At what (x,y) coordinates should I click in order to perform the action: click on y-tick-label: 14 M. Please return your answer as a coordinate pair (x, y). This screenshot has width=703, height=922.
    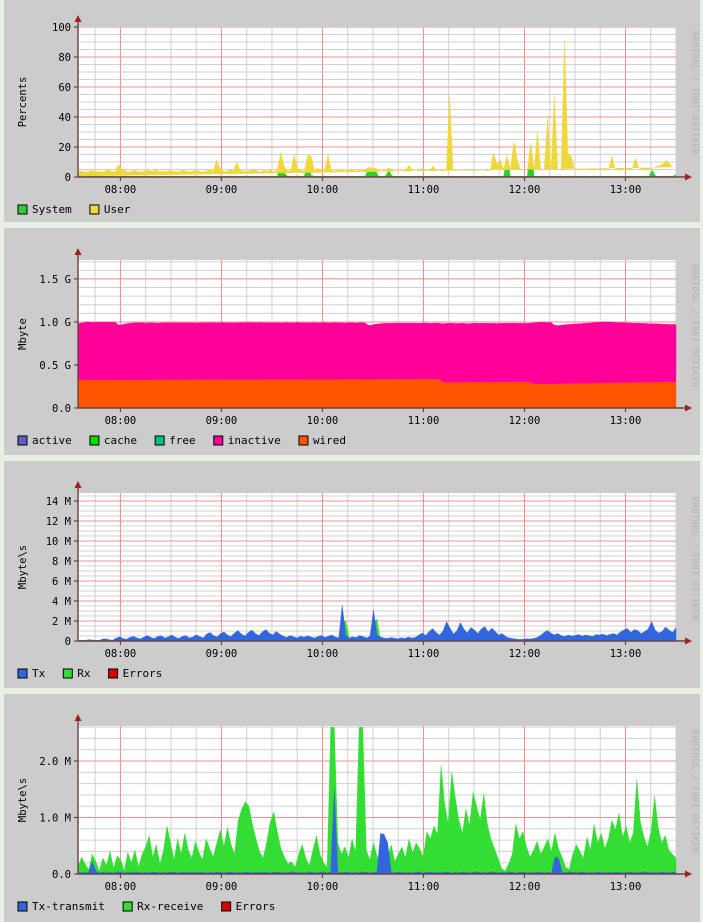
    Looking at the image, I should click on (58, 502).